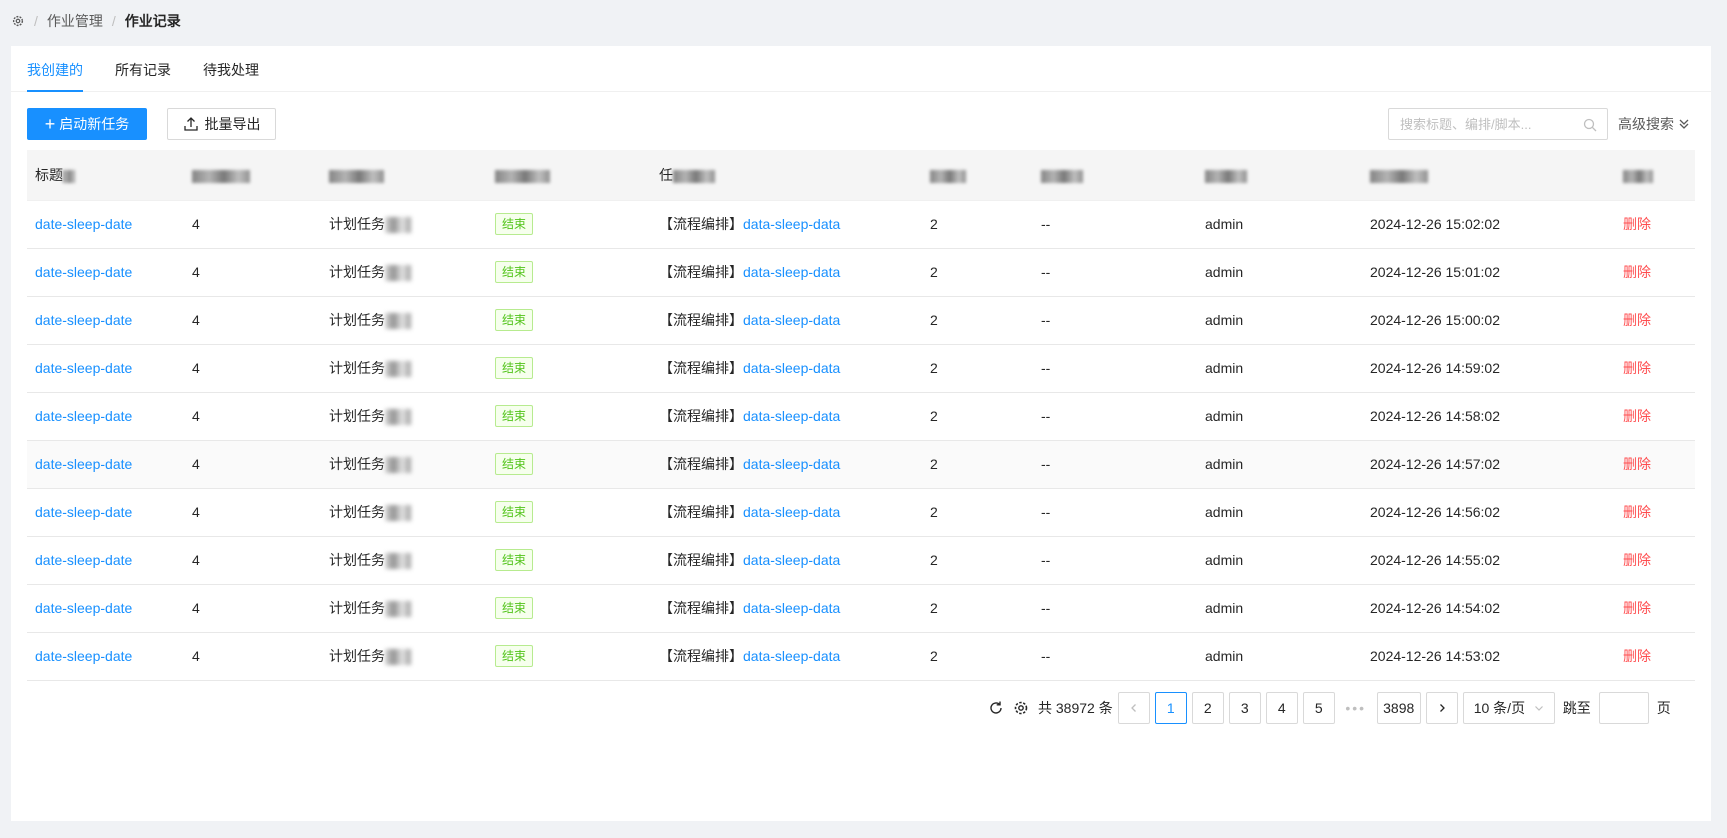  Describe the element at coordinates (87, 124) in the screenshot. I see `start-new-task-button: + 启动新任务` at that location.